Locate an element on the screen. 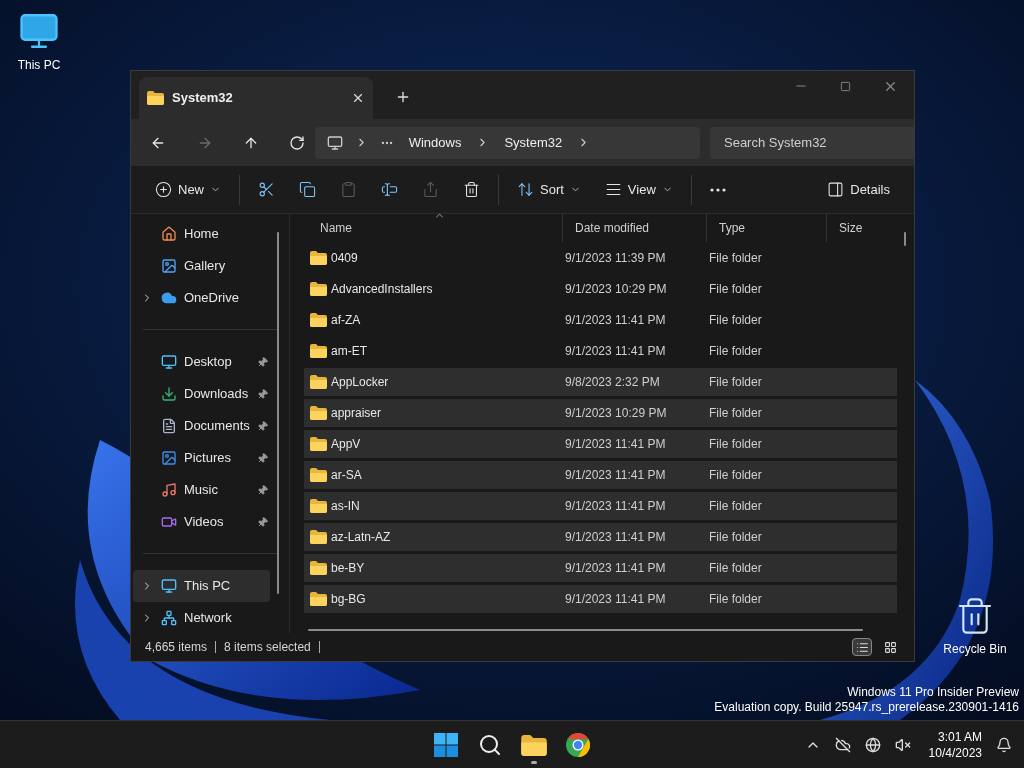 The image size is (1024, 768). notification-bell-icon is located at coordinates (1004, 744).